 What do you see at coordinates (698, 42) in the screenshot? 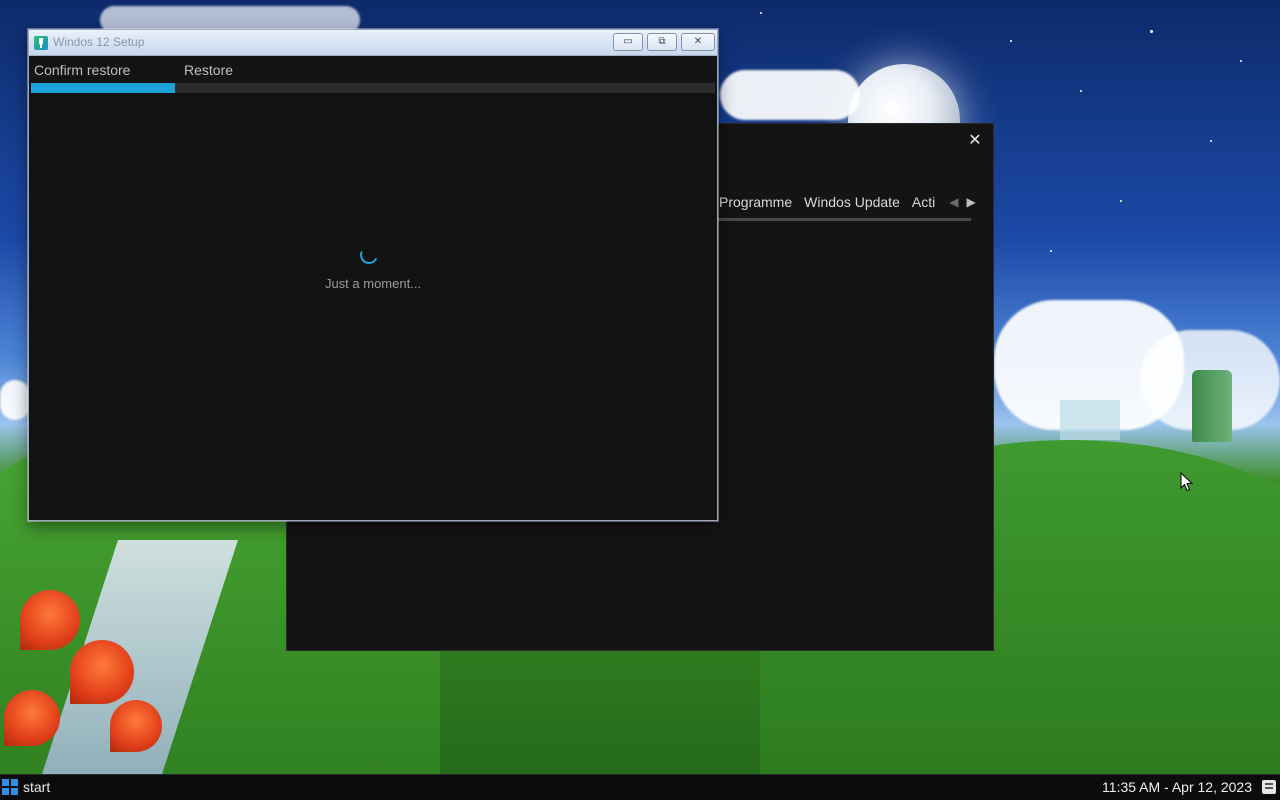
I see `close-button: ✕` at bounding box center [698, 42].